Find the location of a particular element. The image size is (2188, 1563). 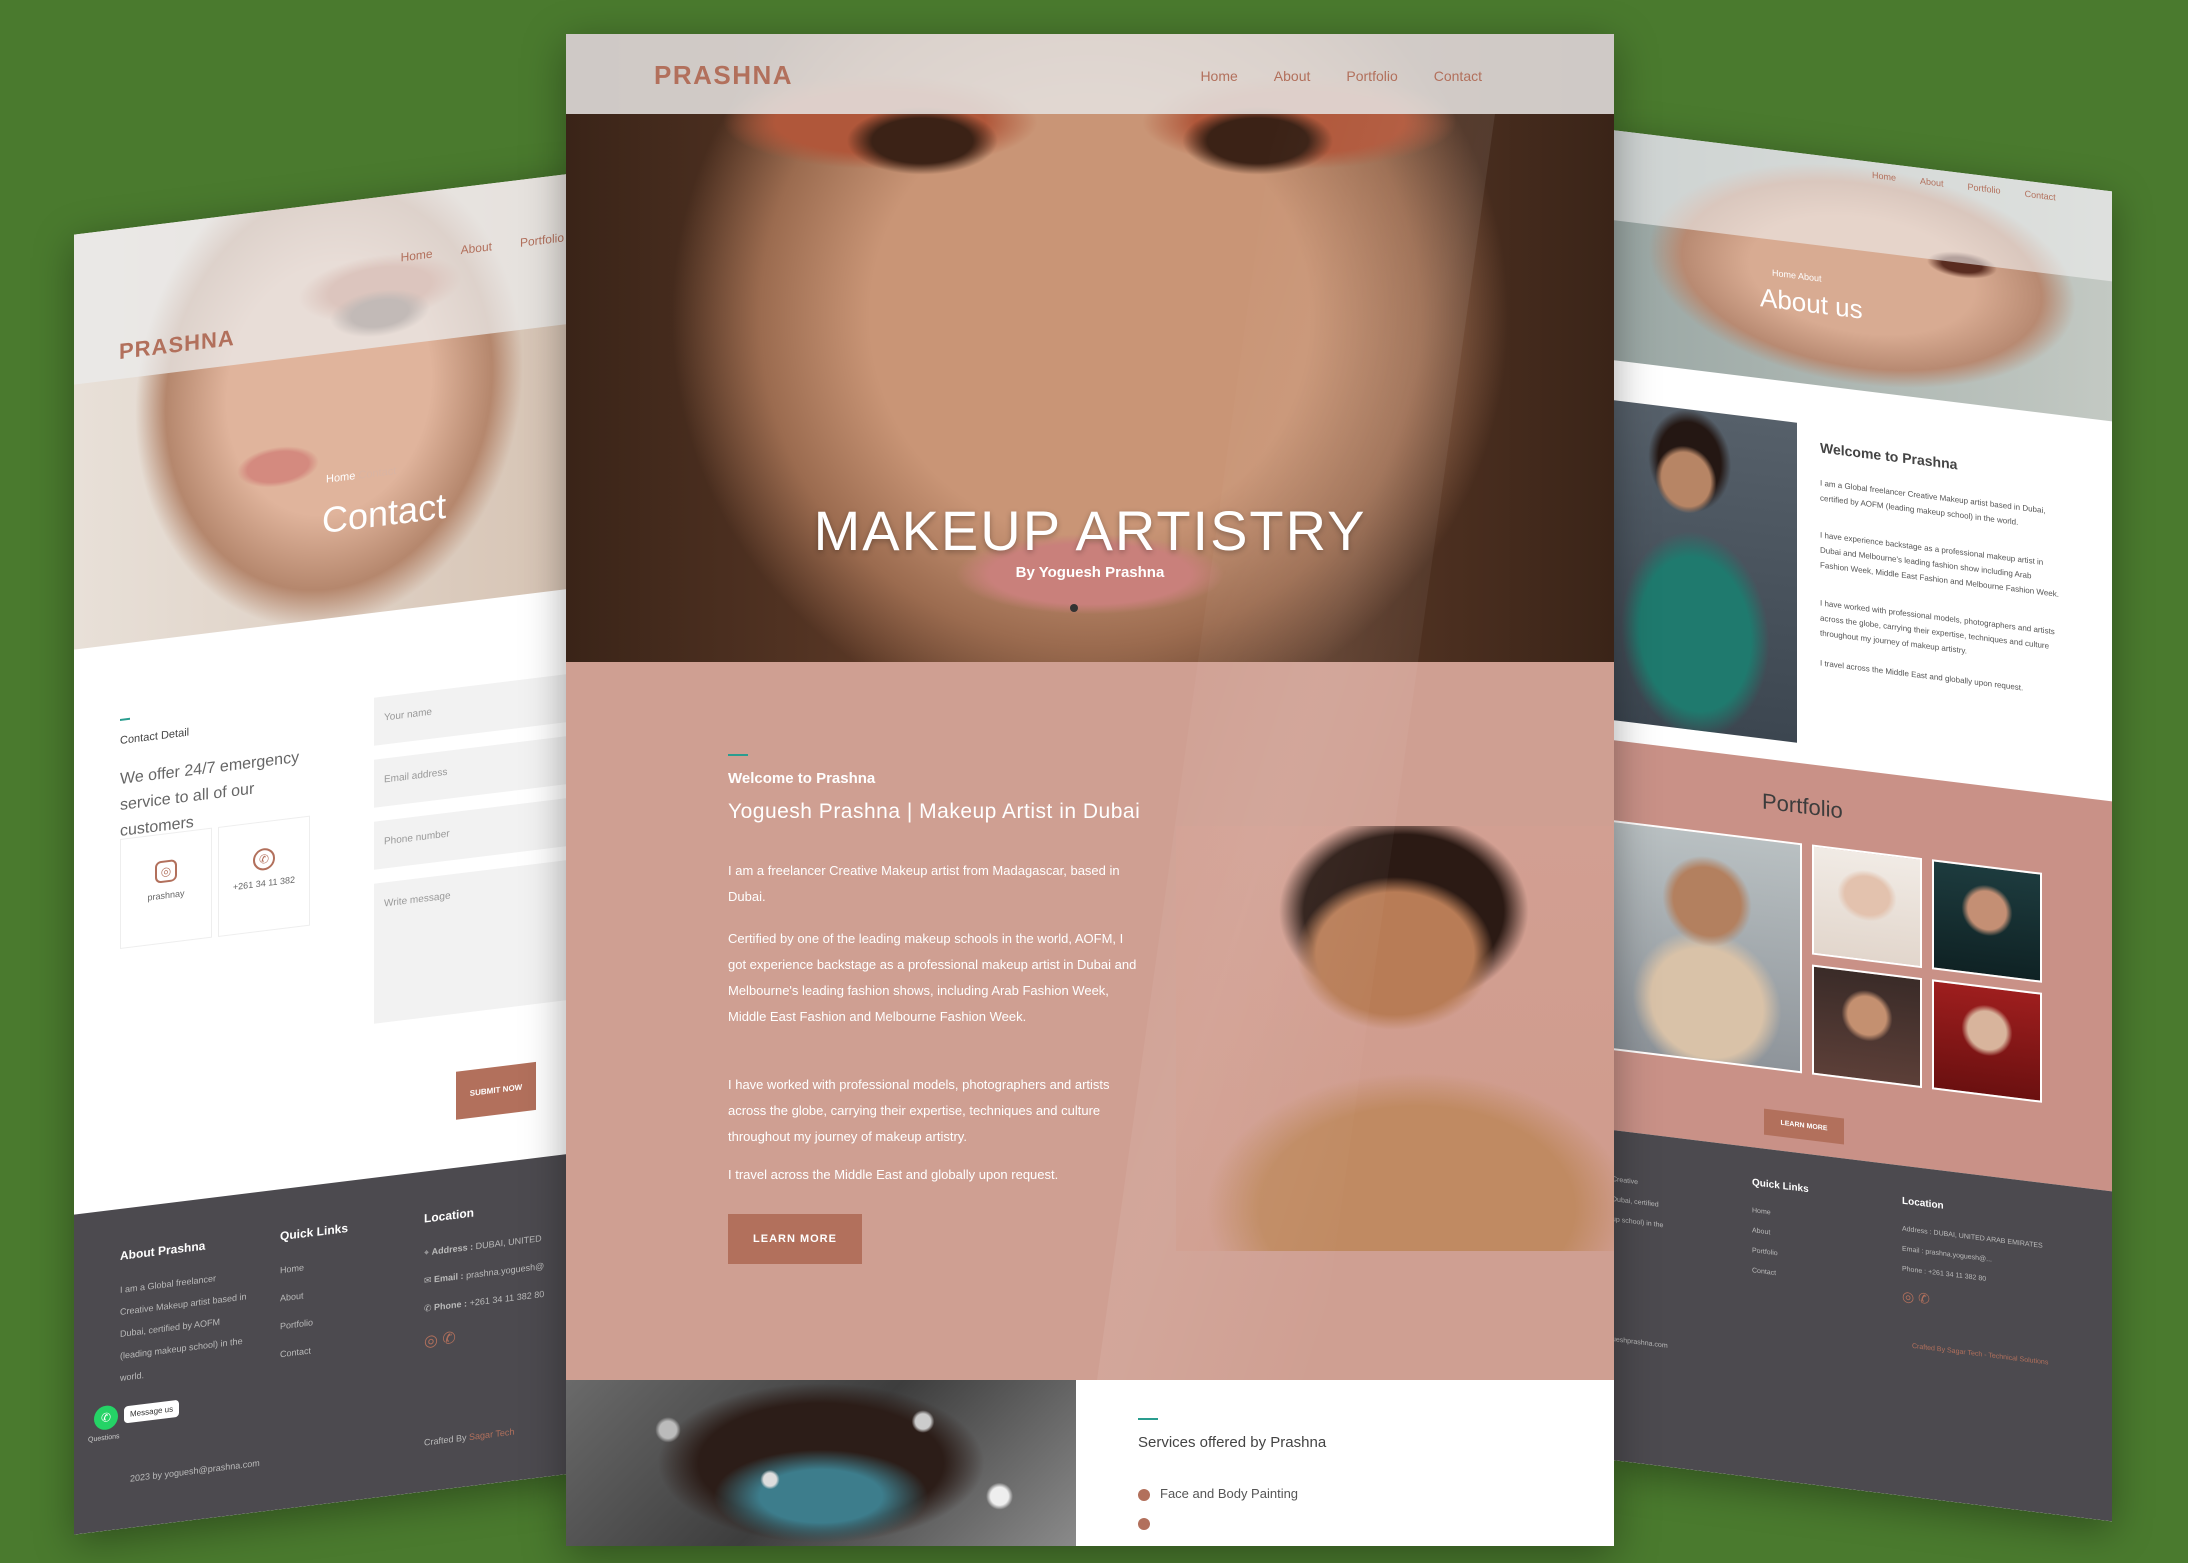

footer-copyright: 2023 by yoguesh@prashna.com is located at coordinates (195, 1470).